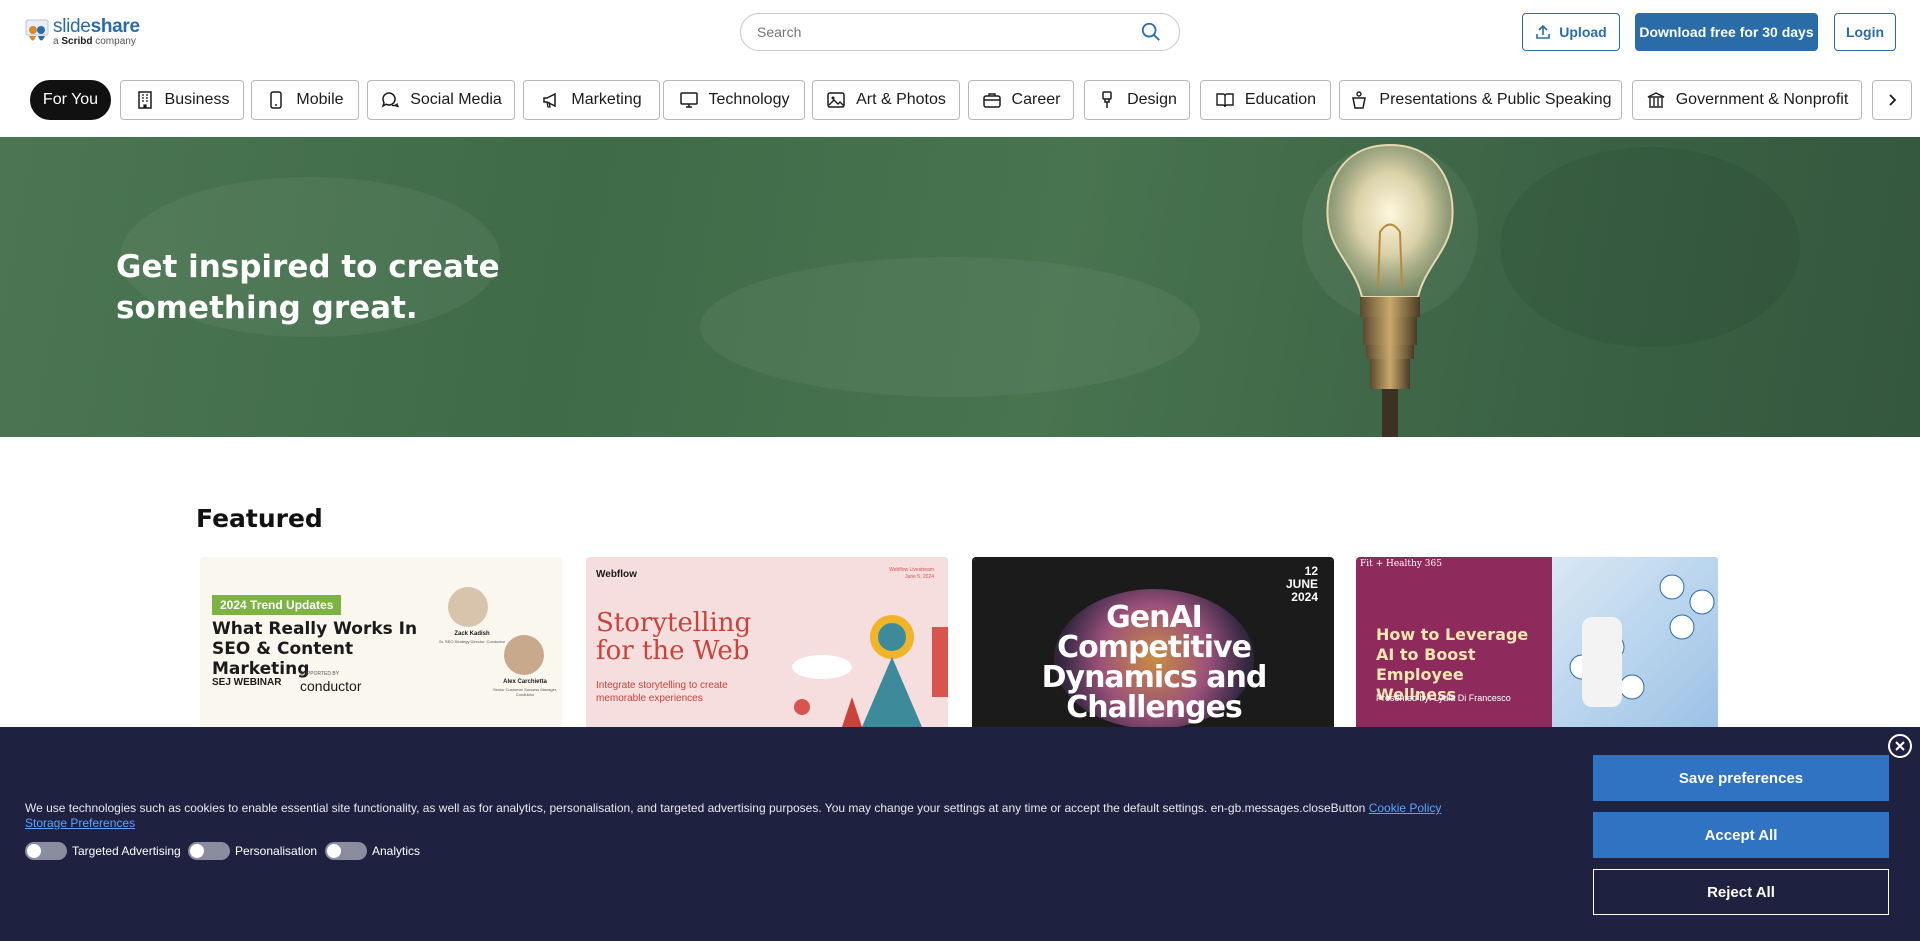 This screenshot has height=941, width=1920. Describe the element at coordinates (396, 851) in the screenshot. I see `toggle-label: Analytics` at that location.